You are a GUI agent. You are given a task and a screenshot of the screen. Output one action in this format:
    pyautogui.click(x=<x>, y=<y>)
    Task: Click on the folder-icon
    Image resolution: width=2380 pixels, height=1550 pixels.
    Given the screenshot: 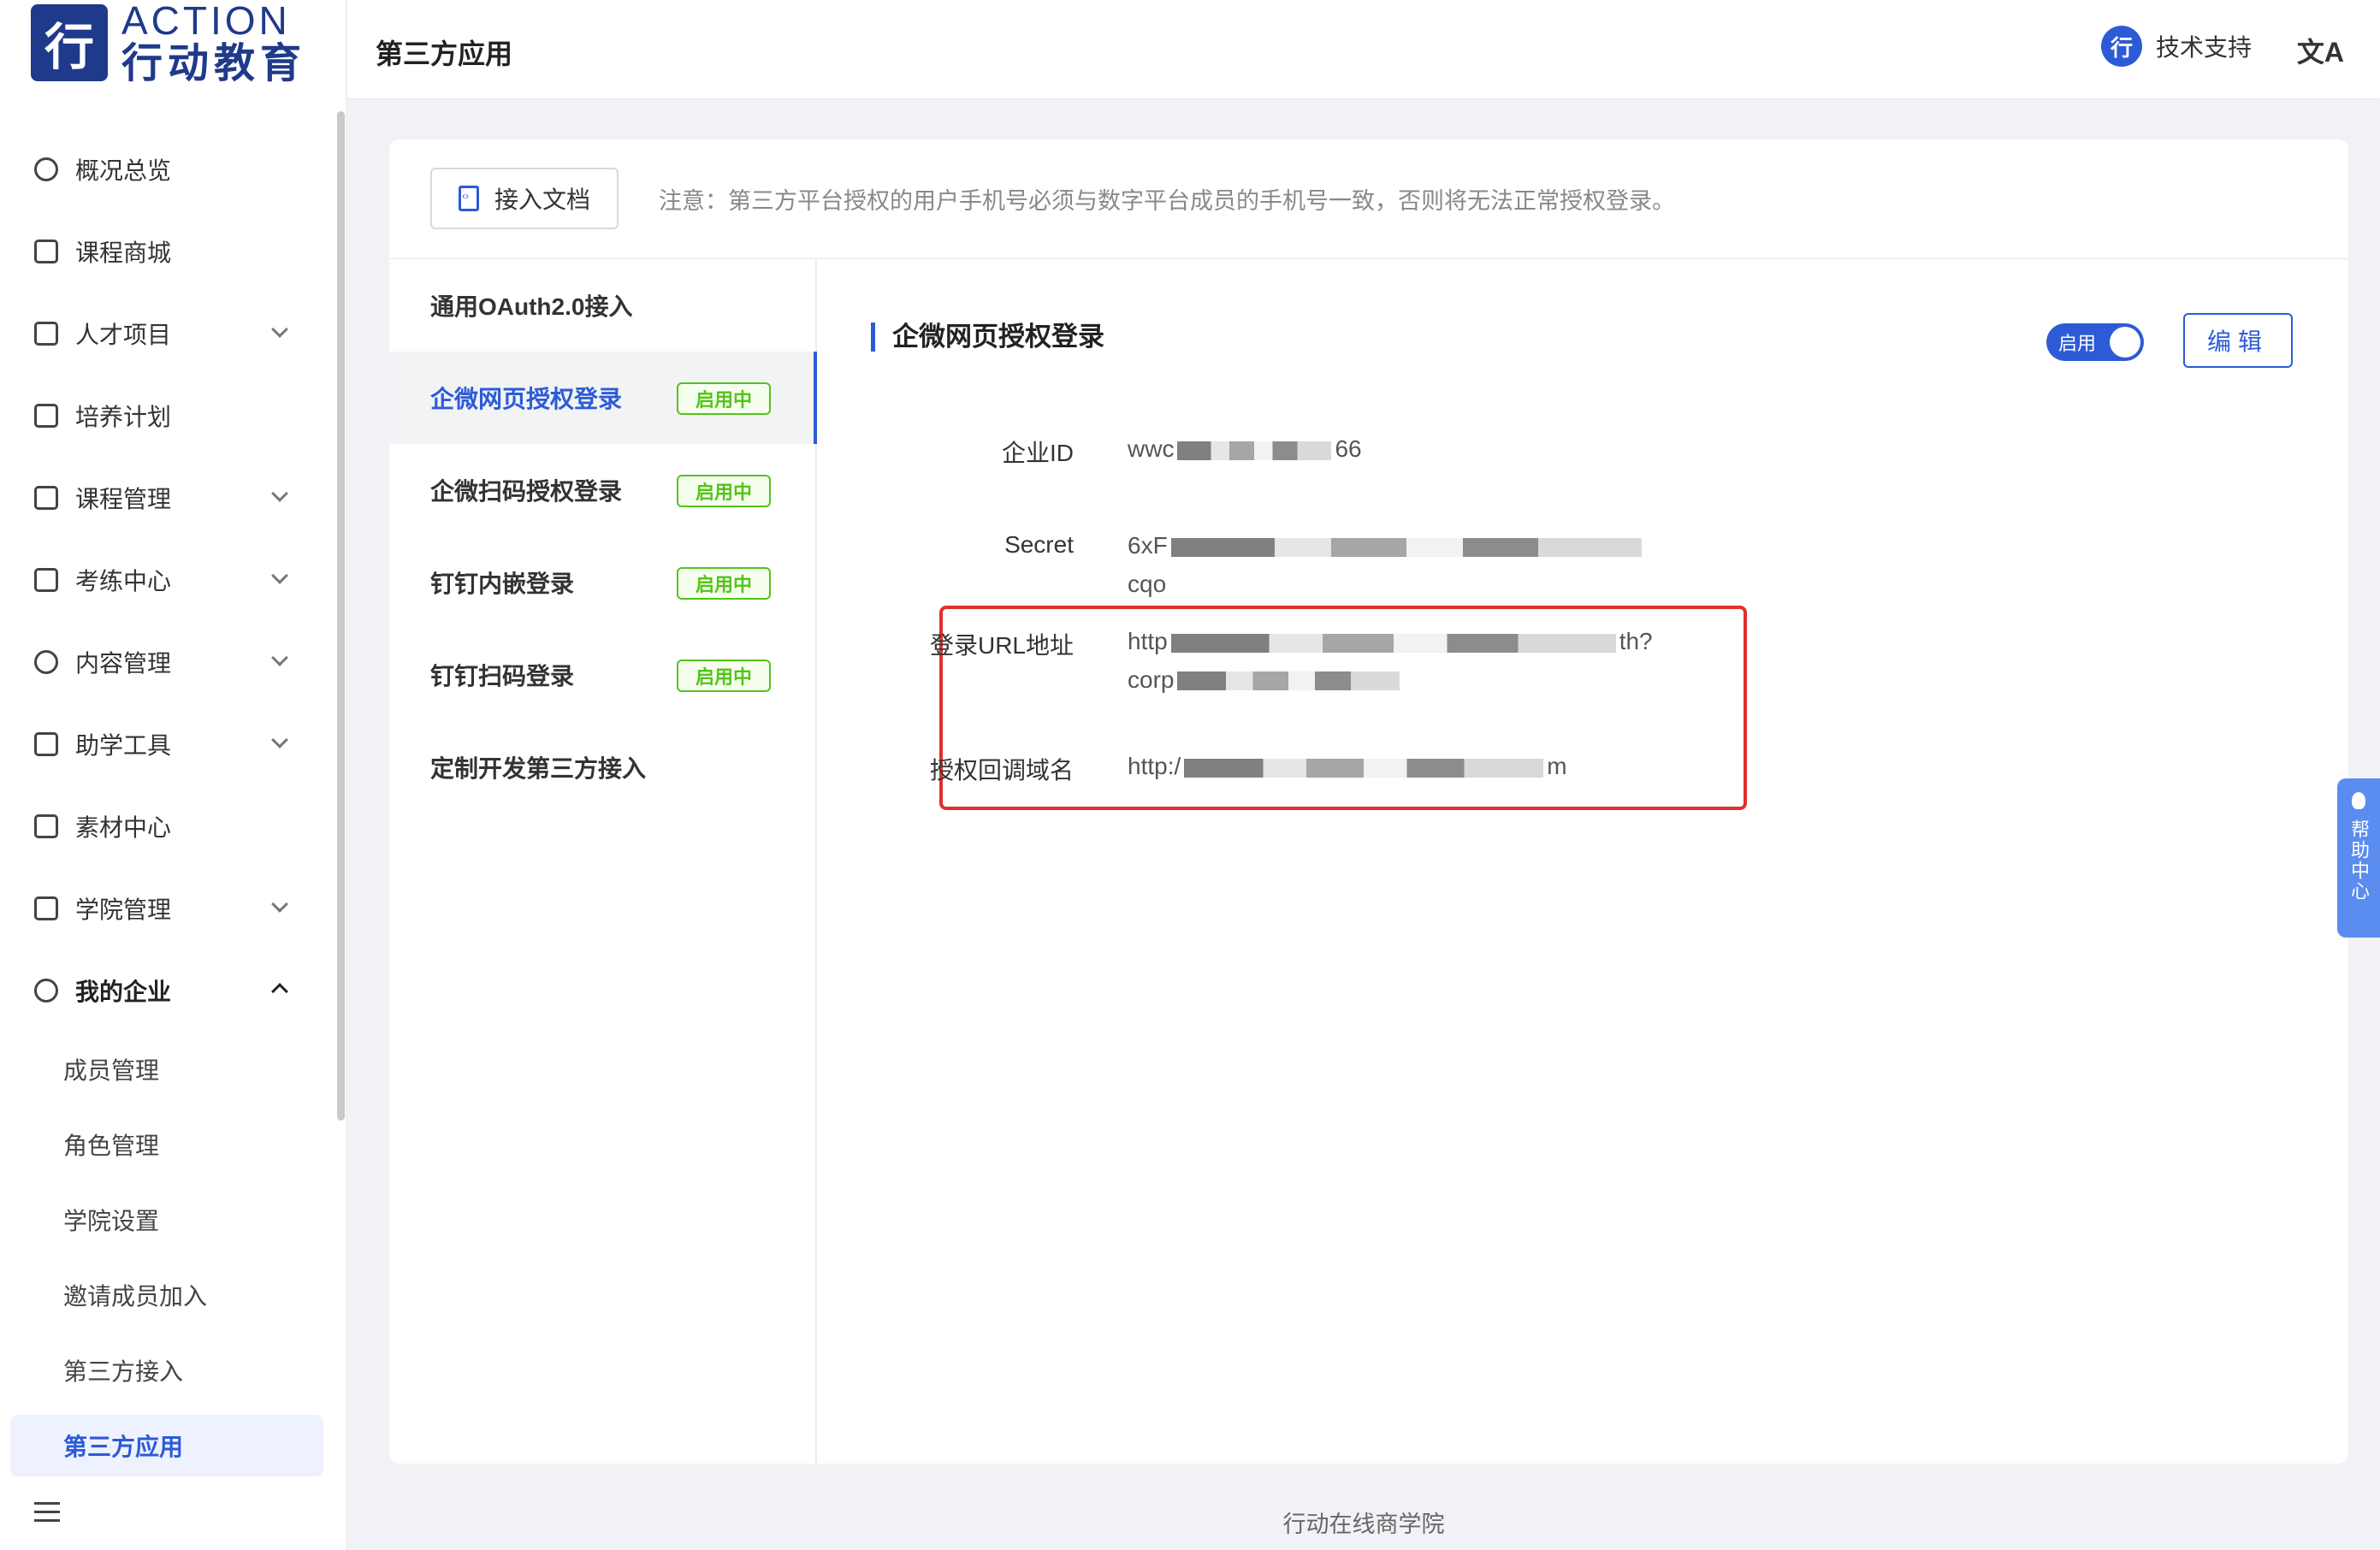 What is the action you would take?
    pyautogui.click(x=46, y=826)
    